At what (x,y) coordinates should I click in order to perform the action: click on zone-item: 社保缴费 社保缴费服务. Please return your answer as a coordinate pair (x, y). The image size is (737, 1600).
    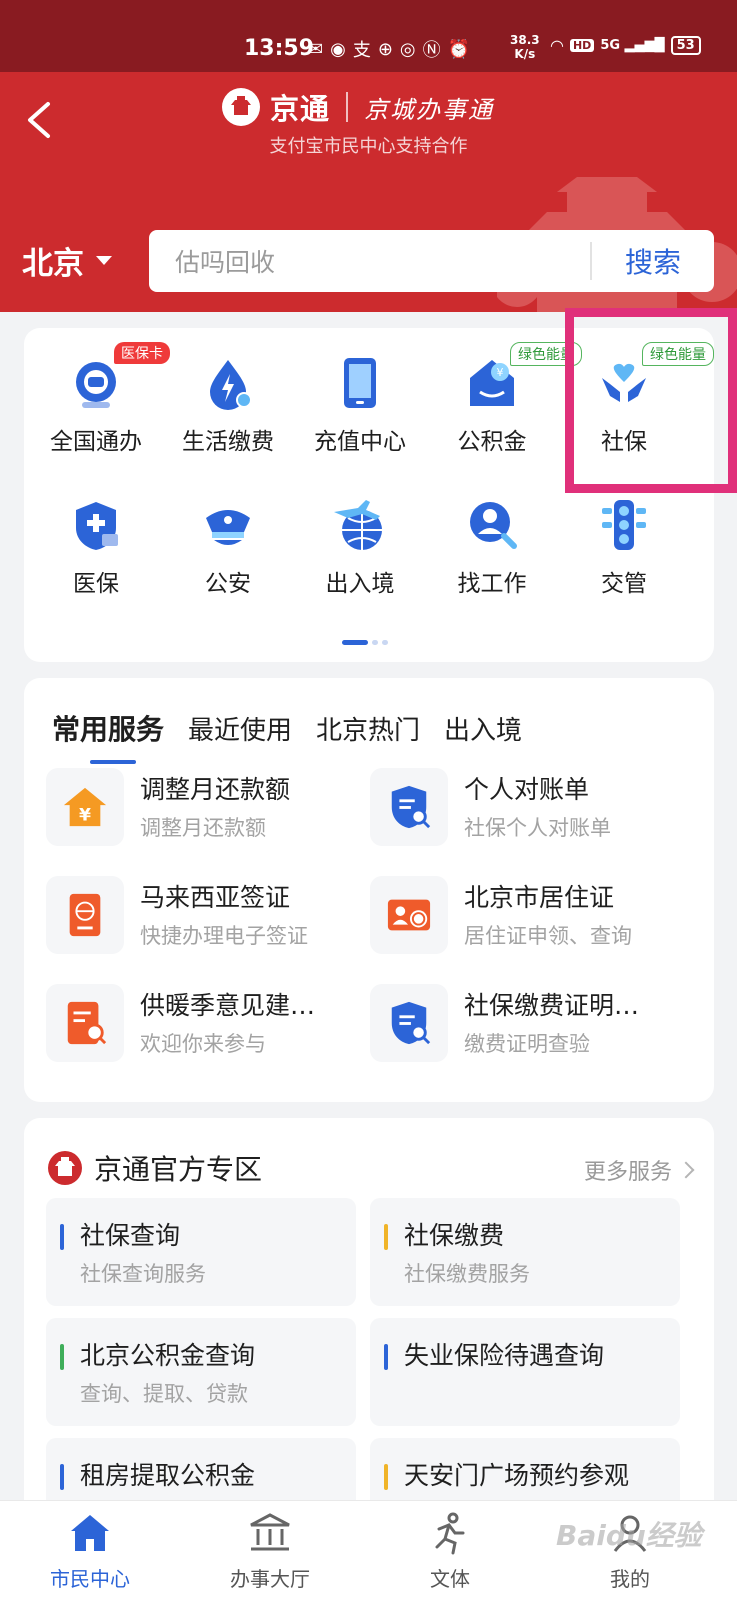
    Looking at the image, I should click on (525, 1252).